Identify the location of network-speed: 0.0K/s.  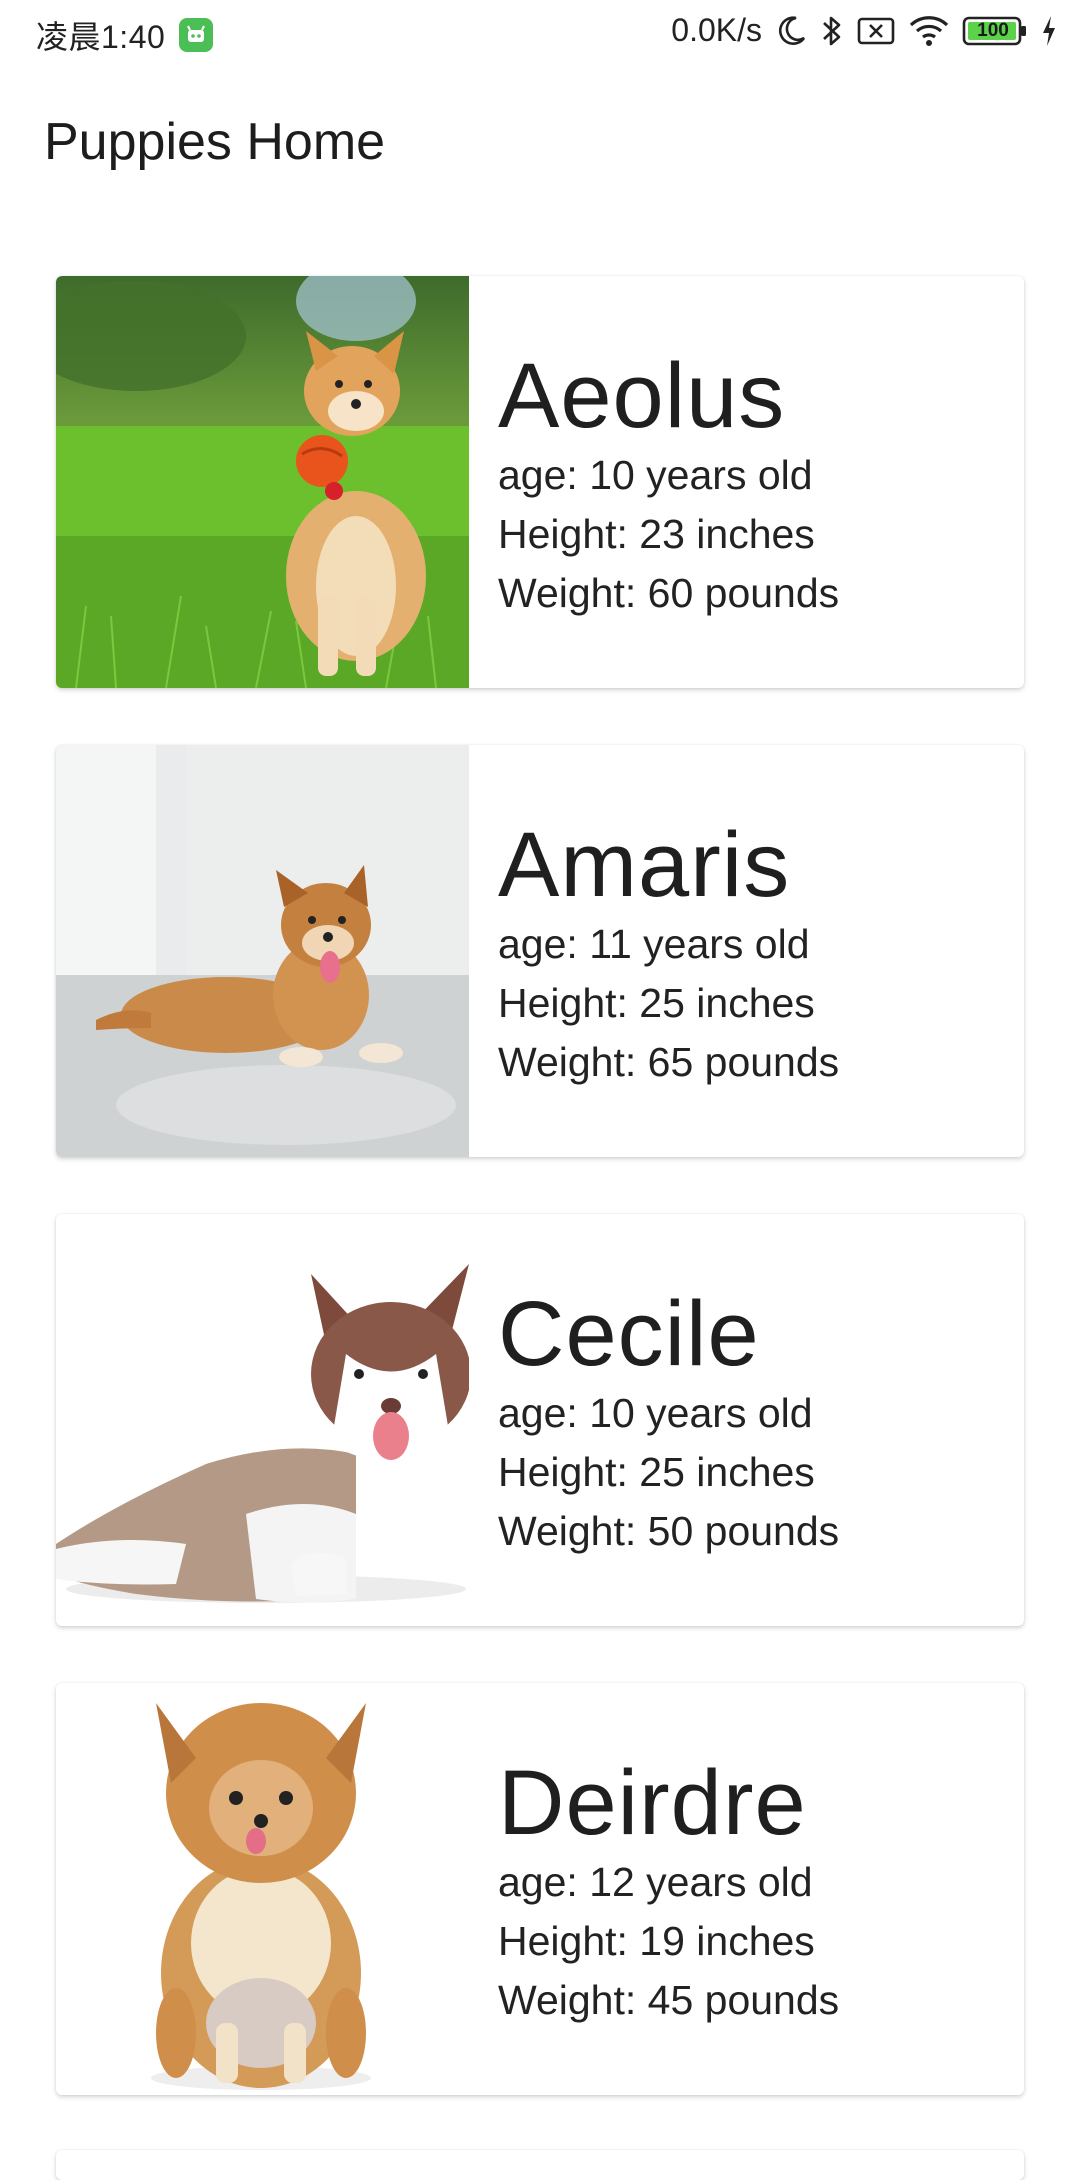
(716, 30).